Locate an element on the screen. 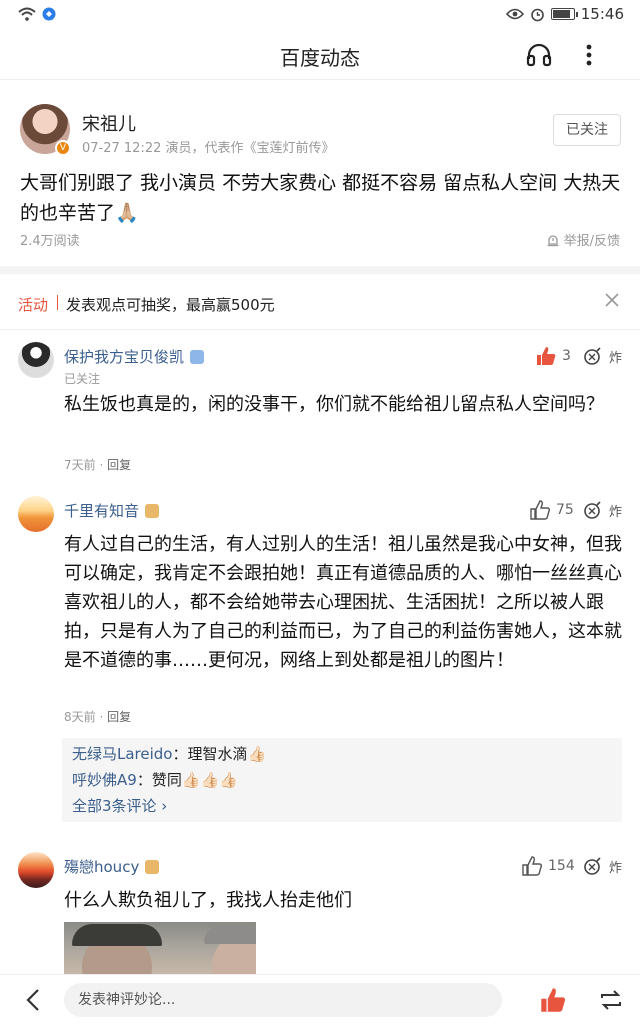  like-button: 3 is located at coordinates (553, 356).